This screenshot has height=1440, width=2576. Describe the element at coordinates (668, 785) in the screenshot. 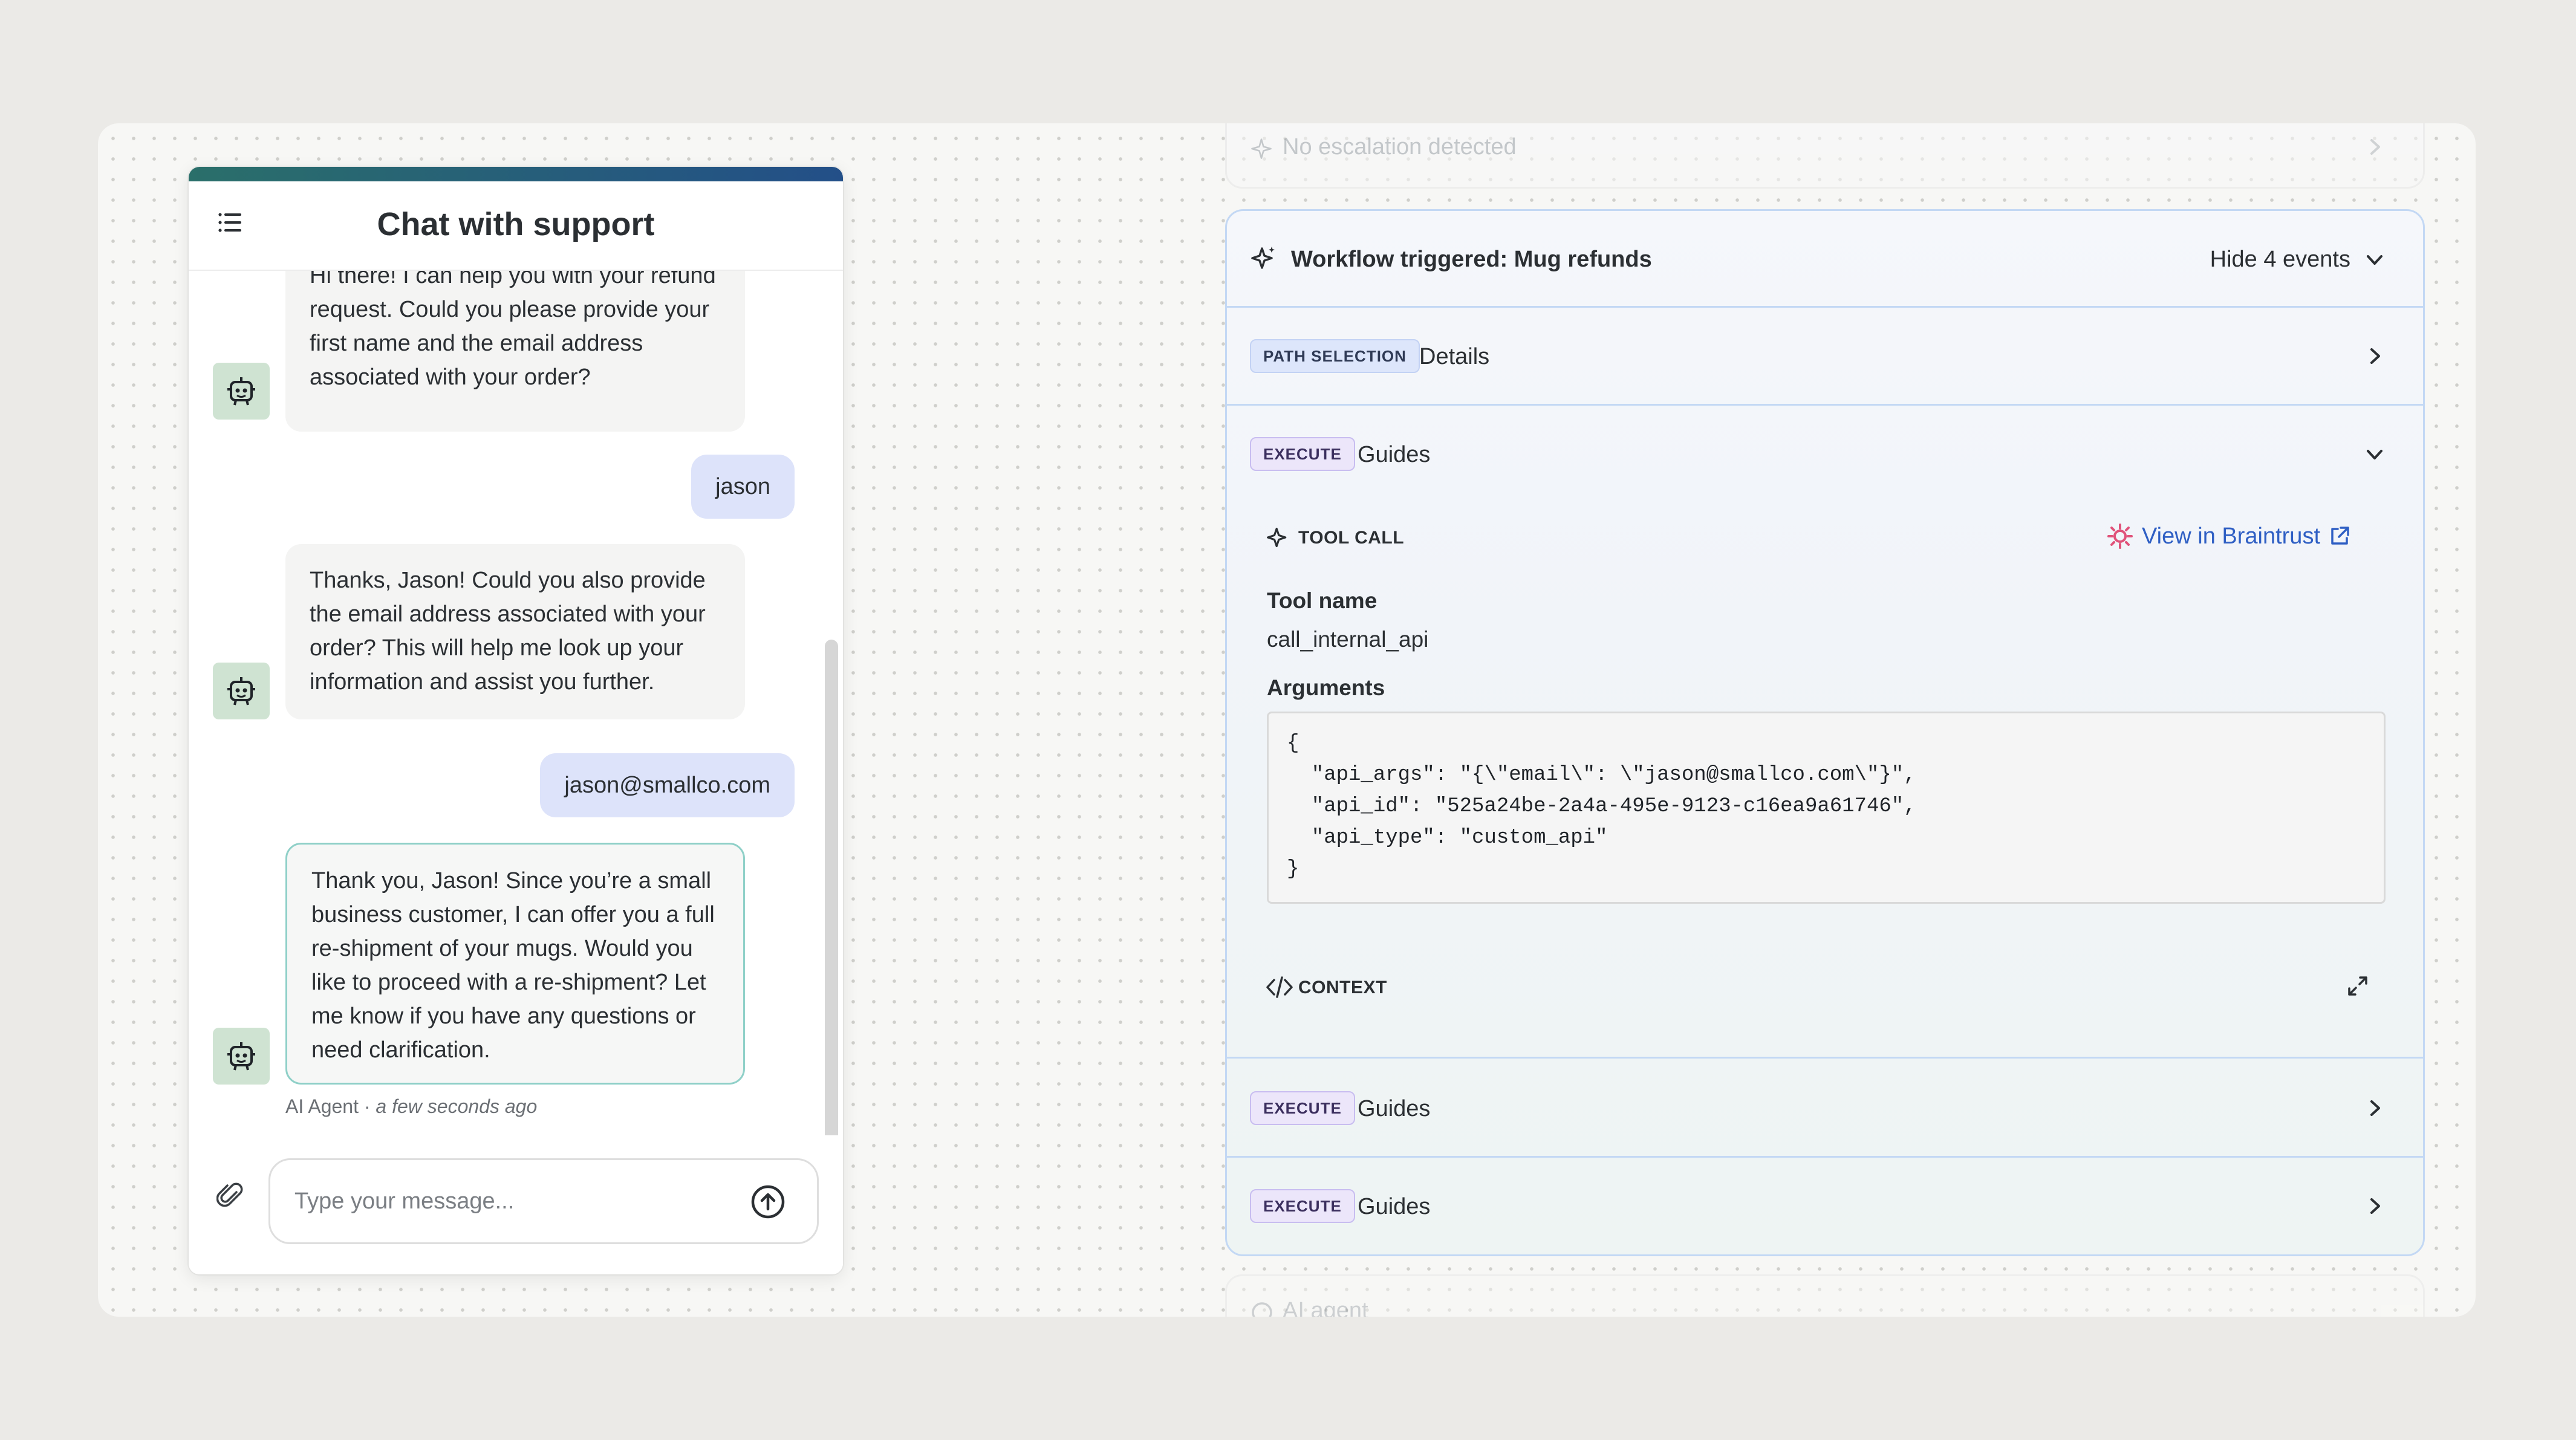

I see `user-message: jason@smallco.com` at that location.